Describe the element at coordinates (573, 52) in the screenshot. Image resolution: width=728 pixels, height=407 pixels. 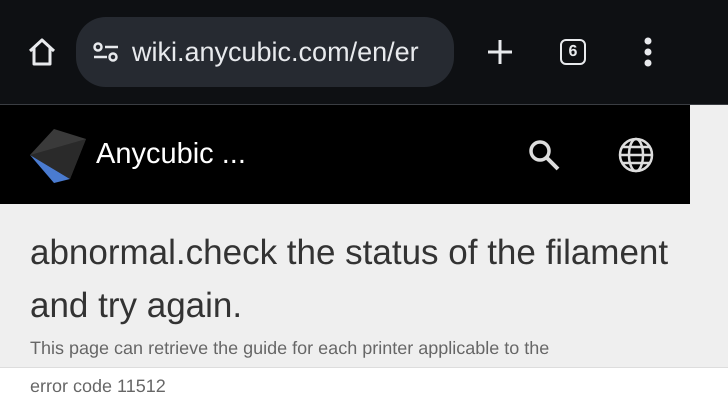
I see `tab-count-button: 6` at that location.